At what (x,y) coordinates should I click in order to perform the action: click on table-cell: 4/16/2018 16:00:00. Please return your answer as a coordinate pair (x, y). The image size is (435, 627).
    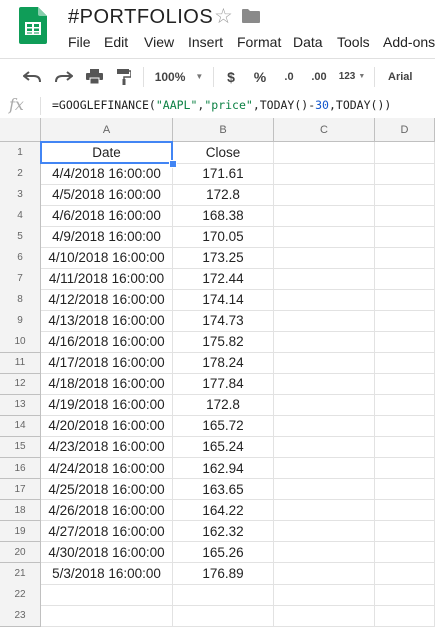
    Looking at the image, I should click on (107, 342).